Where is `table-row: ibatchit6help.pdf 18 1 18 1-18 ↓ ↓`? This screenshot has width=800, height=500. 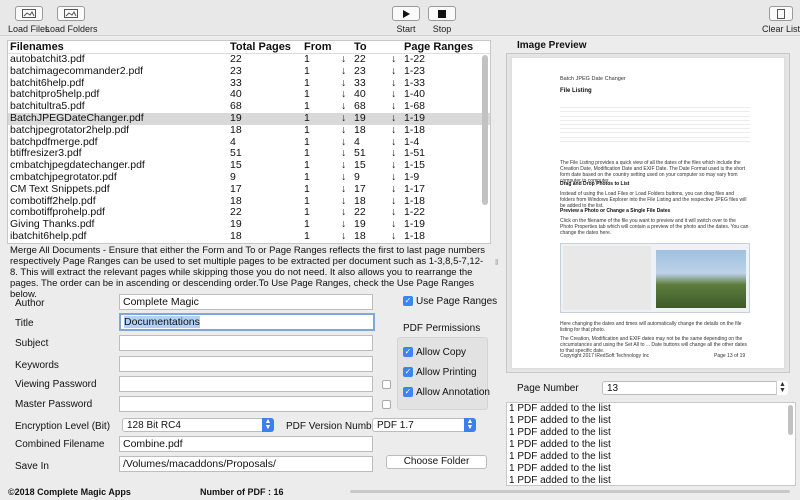 table-row: ibatchit6help.pdf 18 1 18 1-18 ↓ ↓ is located at coordinates (249, 236).